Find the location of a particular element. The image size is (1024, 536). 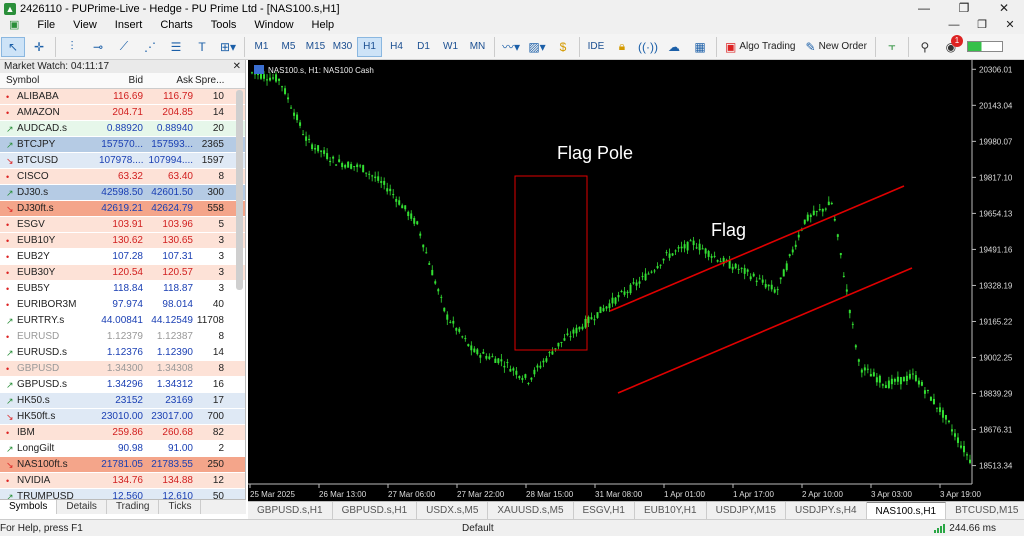

maximize-button: ❐ is located at coordinates (964, 8).